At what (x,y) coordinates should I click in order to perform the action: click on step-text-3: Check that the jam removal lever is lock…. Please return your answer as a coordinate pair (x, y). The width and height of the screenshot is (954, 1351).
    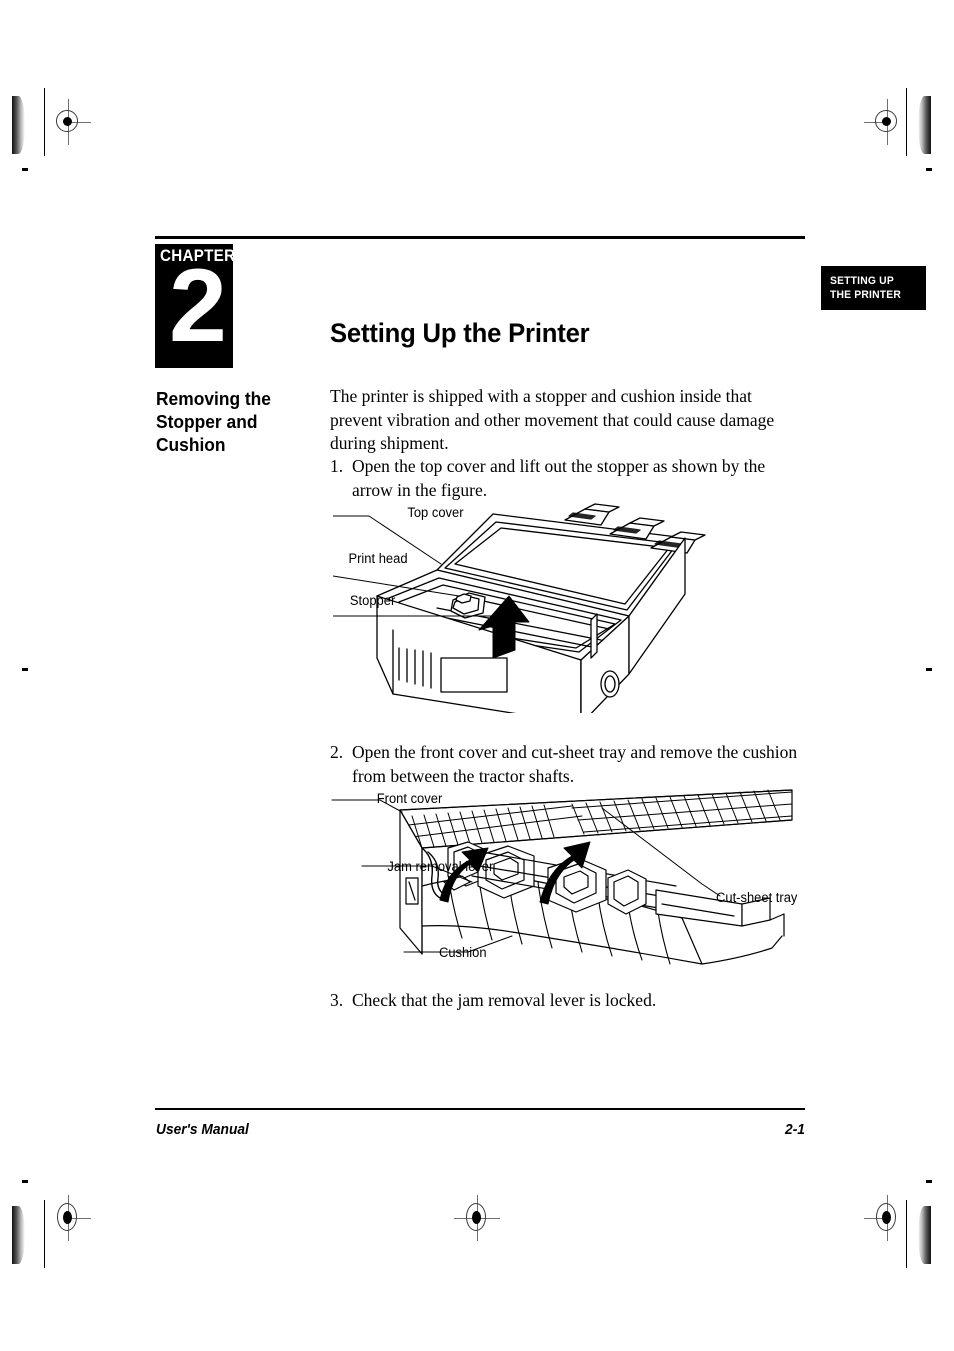
    Looking at the image, I should click on (504, 1000).